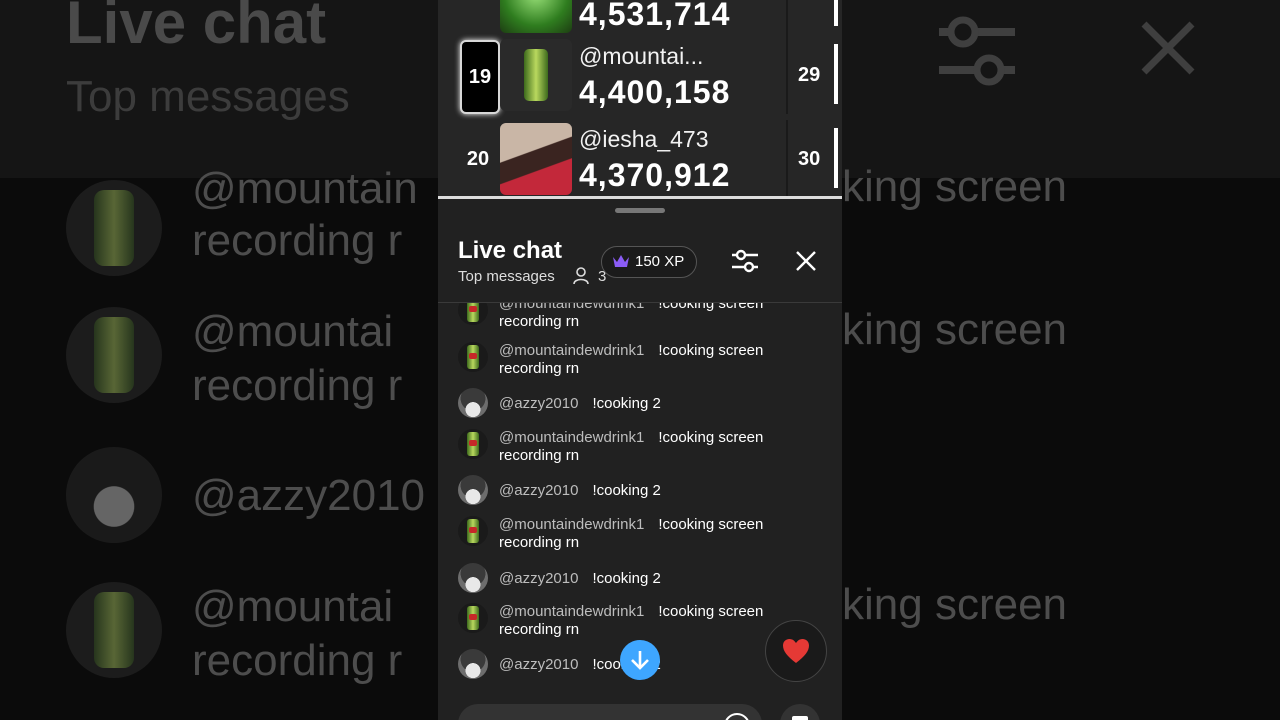 The width and height of the screenshot is (1280, 720). What do you see at coordinates (1168, 48) in the screenshot?
I see `background-close-icon` at bounding box center [1168, 48].